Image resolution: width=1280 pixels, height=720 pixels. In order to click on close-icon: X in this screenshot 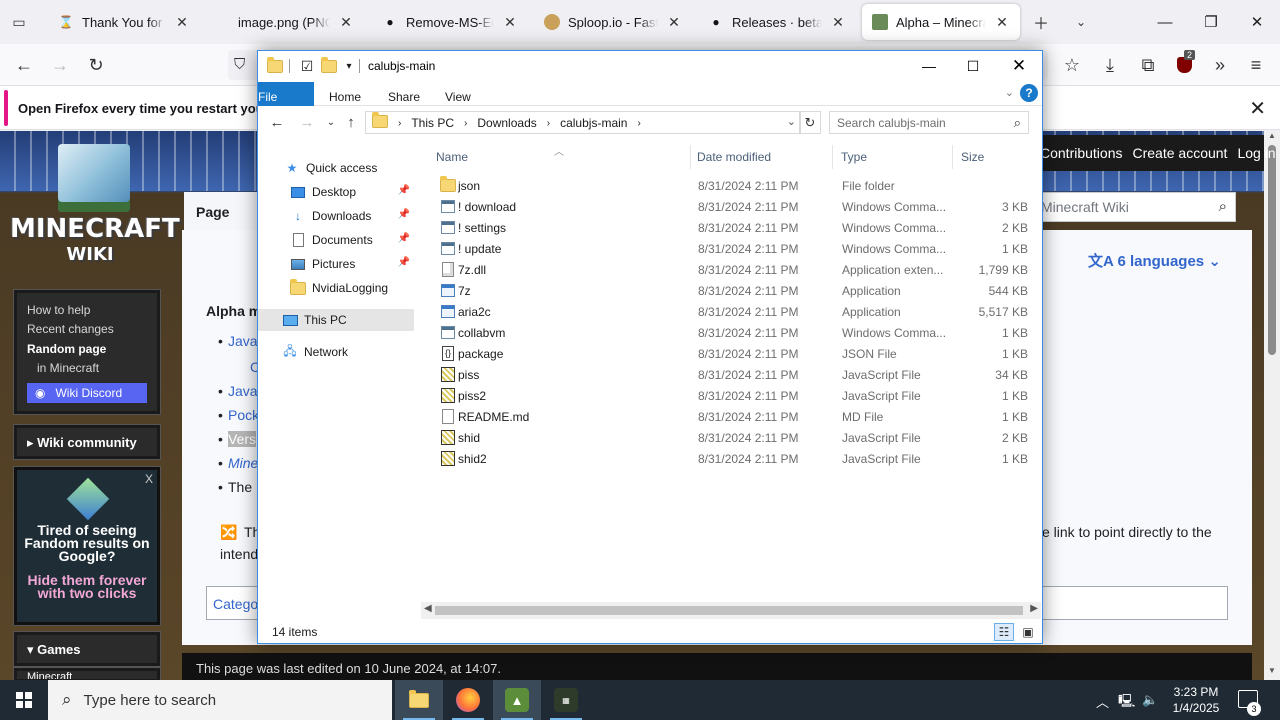, I will do `click(149, 479)`.